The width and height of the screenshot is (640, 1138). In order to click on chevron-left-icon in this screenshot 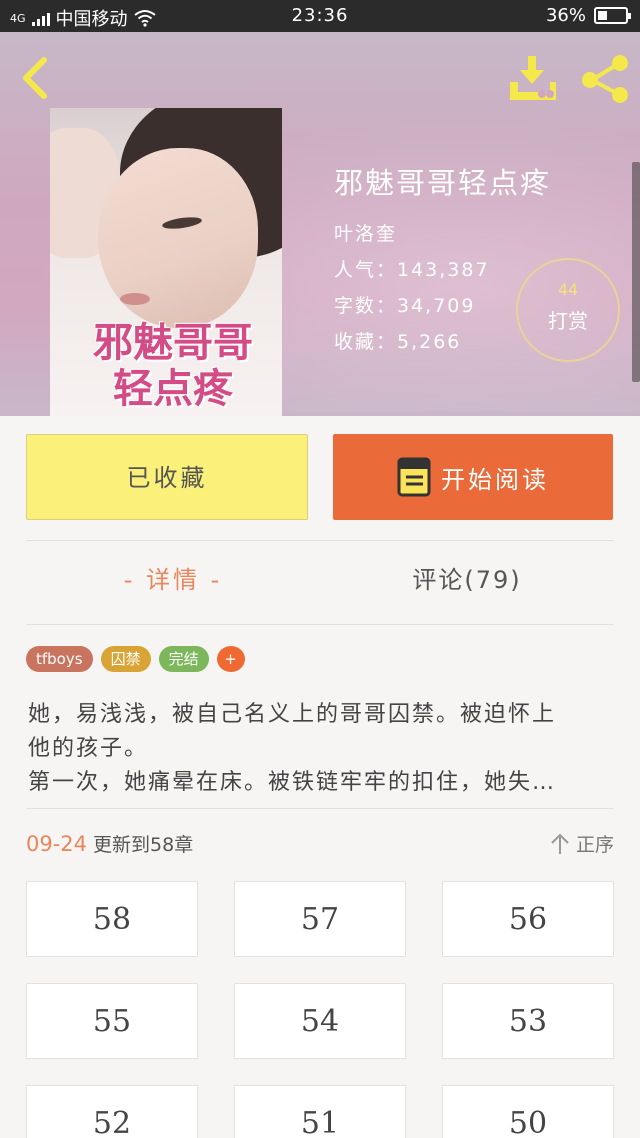, I will do `click(35, 78)`.